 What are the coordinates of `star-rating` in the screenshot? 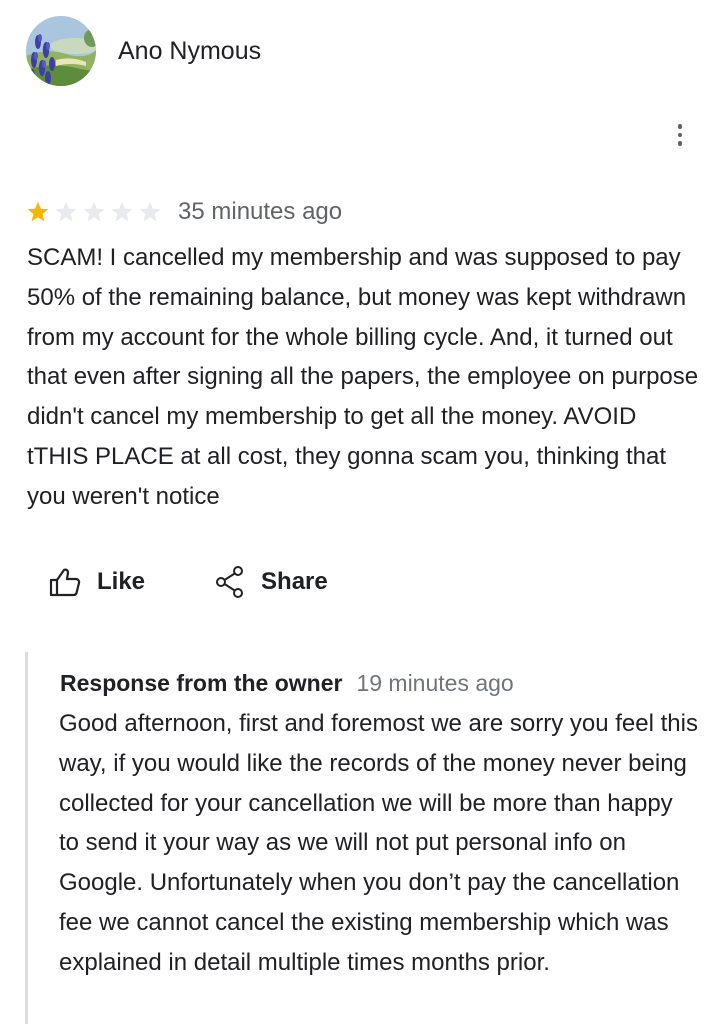 It's located at (94, 212).